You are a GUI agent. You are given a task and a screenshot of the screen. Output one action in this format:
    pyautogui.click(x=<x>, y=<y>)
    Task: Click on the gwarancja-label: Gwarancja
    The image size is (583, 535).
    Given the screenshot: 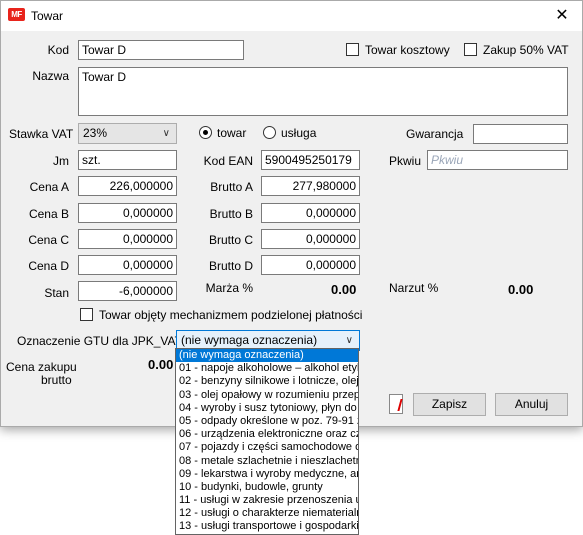 What is the action you would take?
    pyautogui.click(x=435, y=134)
    